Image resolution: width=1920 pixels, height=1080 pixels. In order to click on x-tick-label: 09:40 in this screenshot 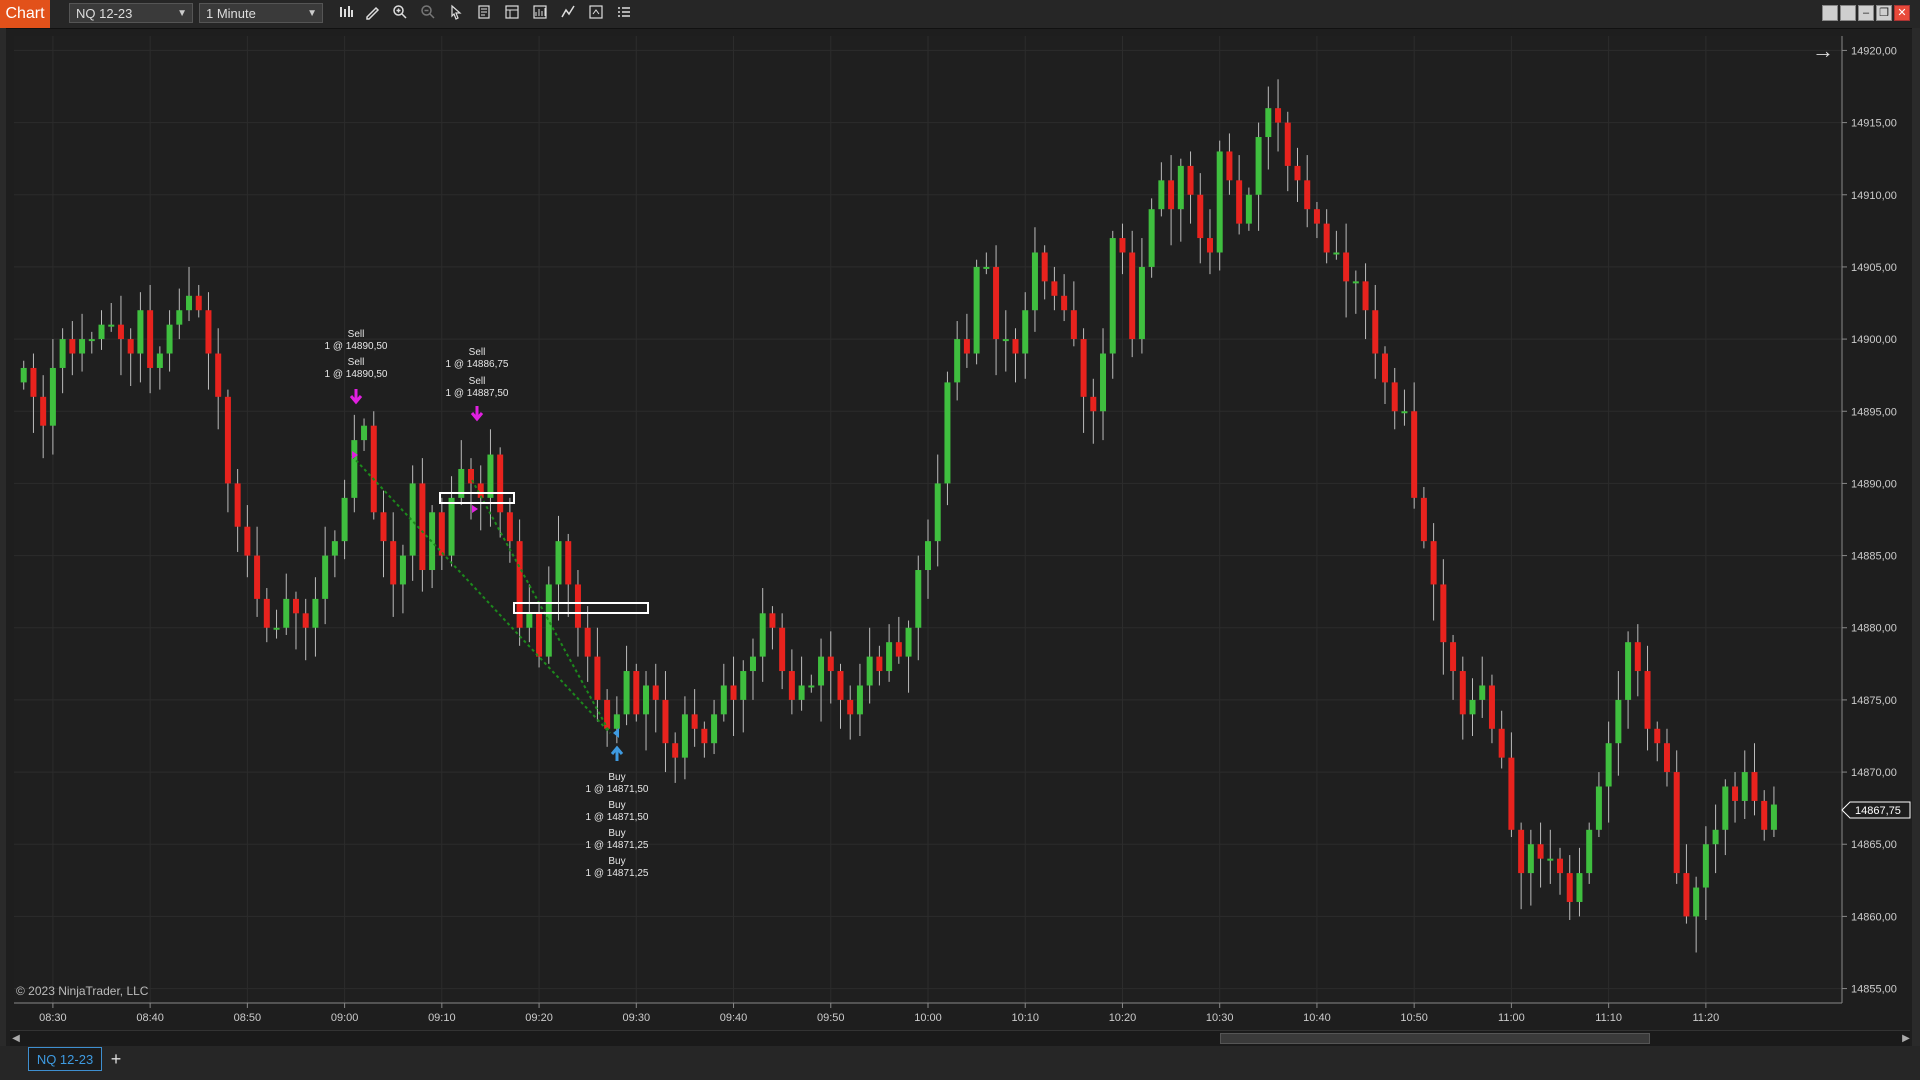, I will do `click(734, 1018)`.